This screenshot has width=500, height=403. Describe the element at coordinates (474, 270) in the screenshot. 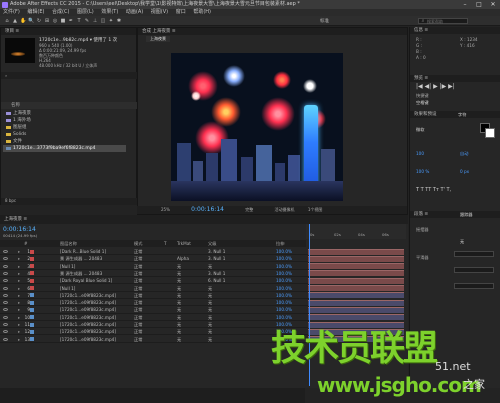

I see `magnitude-field` at that location.